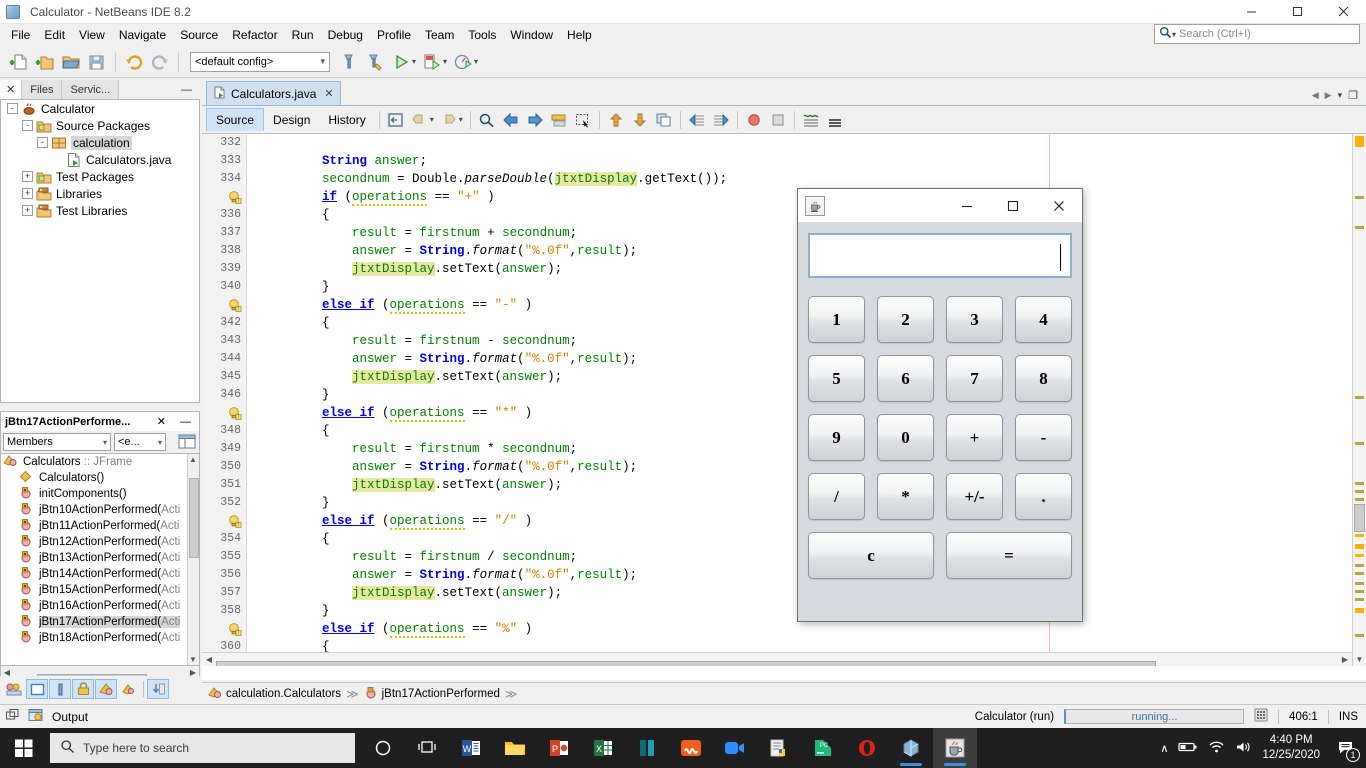  I want to click on calculator-maximize-button, so click(1013, 205).